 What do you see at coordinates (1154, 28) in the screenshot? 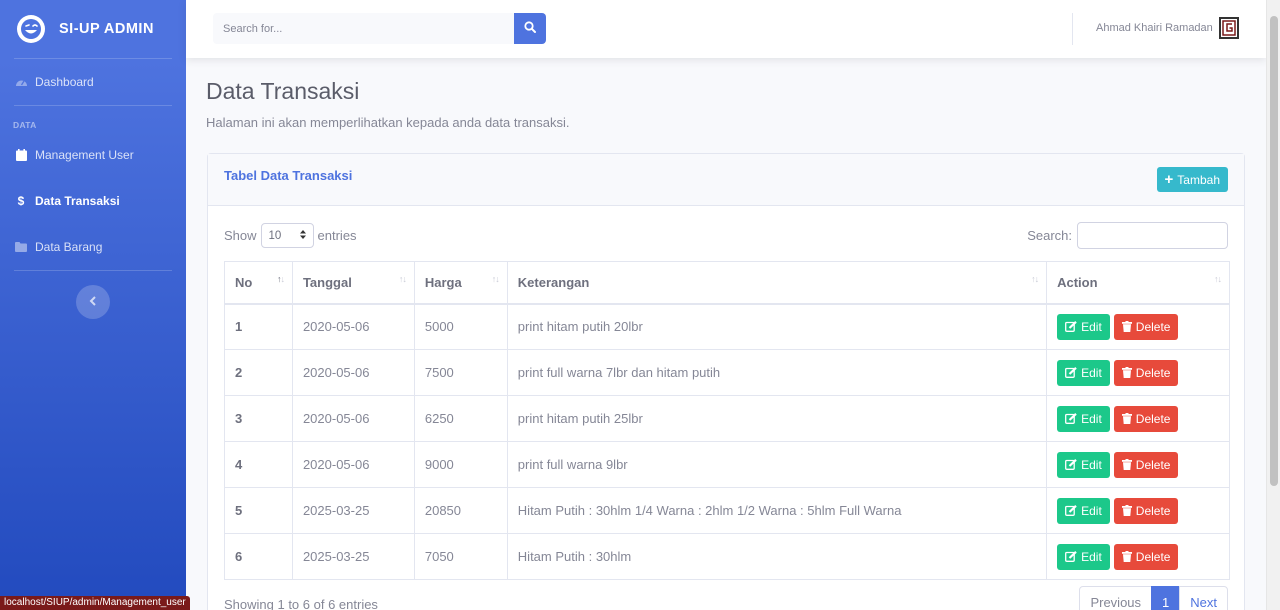
I see `user-name: Ahmad Khairi Ramadan` at bounding box center [1154, 28].